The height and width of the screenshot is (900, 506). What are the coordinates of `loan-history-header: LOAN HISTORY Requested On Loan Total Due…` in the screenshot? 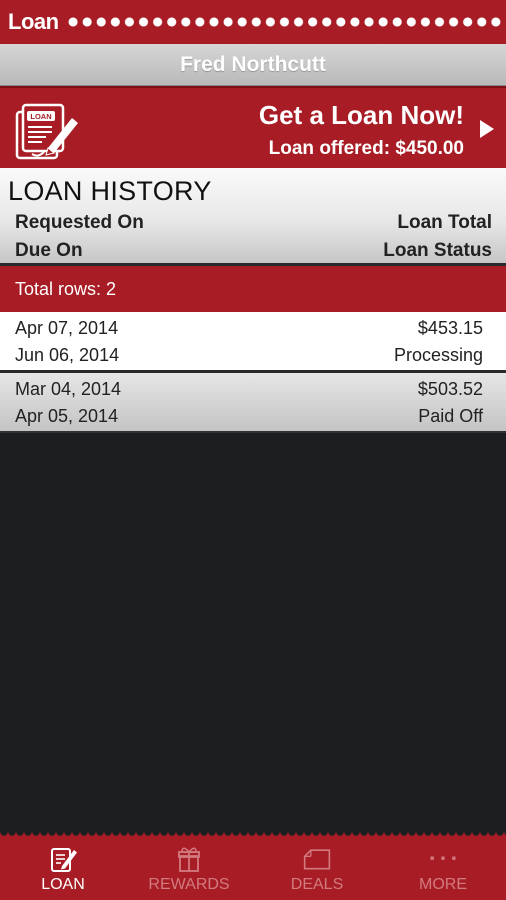 It's located at (253, 217).